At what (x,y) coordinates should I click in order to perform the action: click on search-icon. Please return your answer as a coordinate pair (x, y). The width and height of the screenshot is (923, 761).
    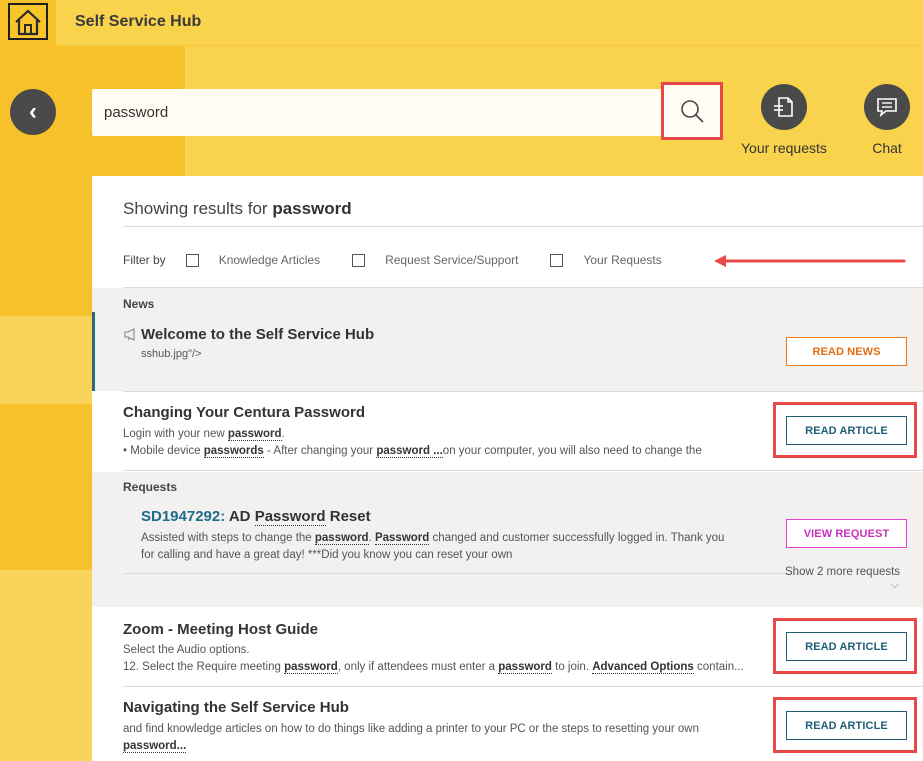
    Looking at the image, I should click on (692, 111).